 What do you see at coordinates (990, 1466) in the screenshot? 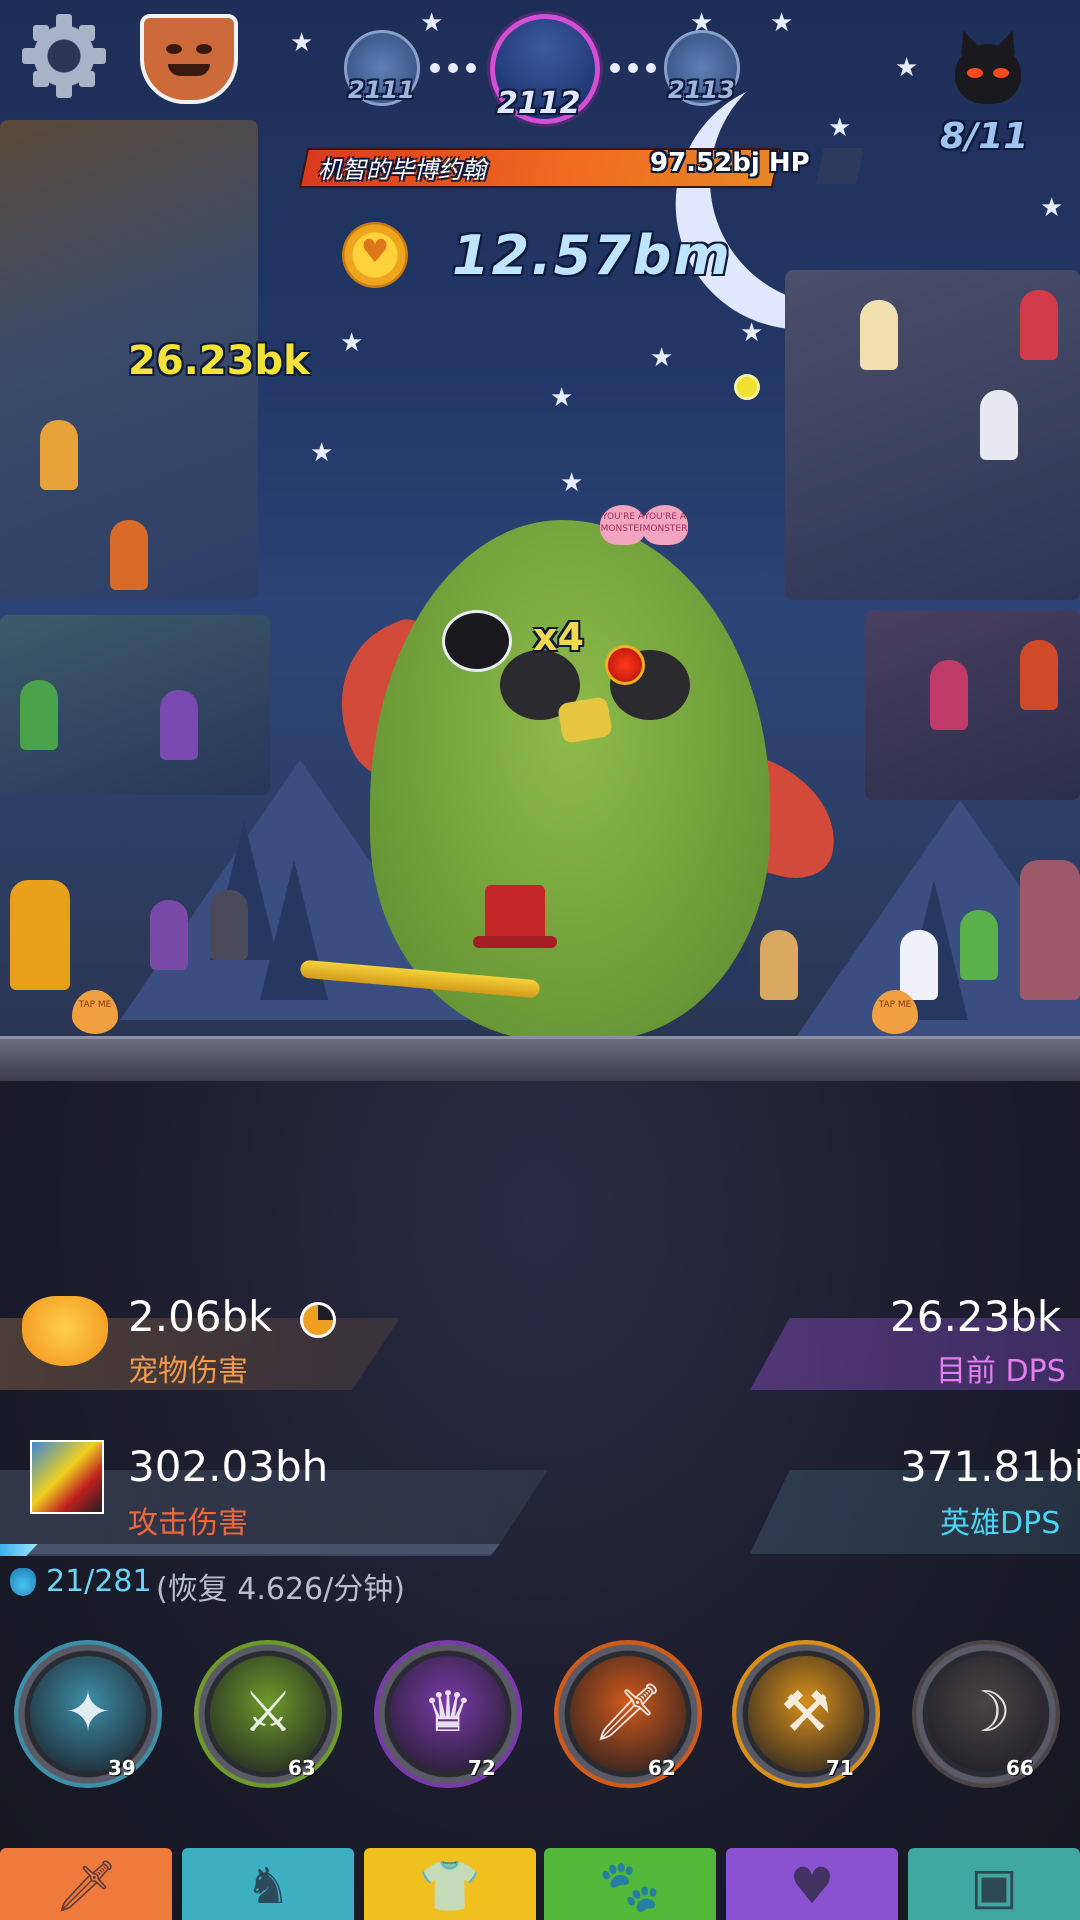
I see `hero-dps-value: 371.81bi` at bounding box center [990, 1466].